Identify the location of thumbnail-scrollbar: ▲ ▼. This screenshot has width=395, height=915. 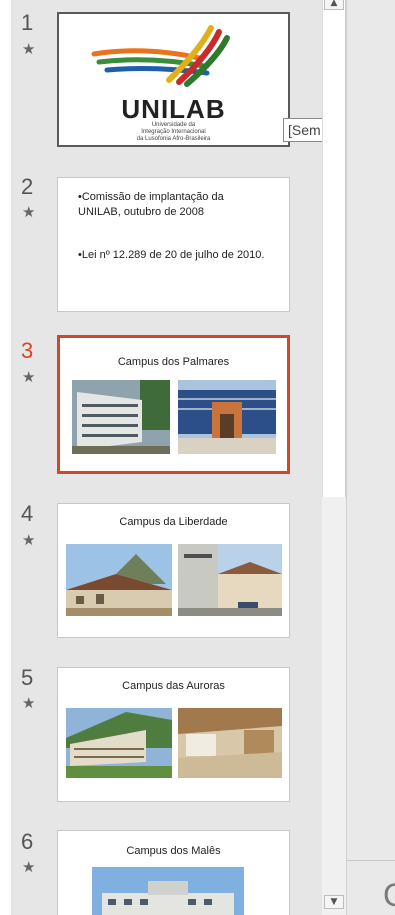
(334, 457).